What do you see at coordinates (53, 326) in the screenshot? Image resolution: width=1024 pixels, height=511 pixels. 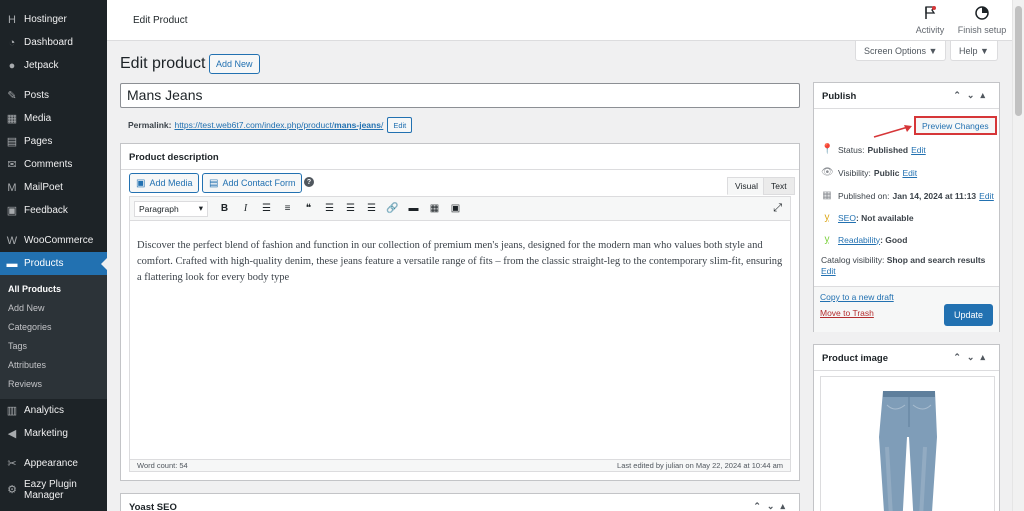 I see `submenu-categories: Categories` at bounding box center [53, 326].